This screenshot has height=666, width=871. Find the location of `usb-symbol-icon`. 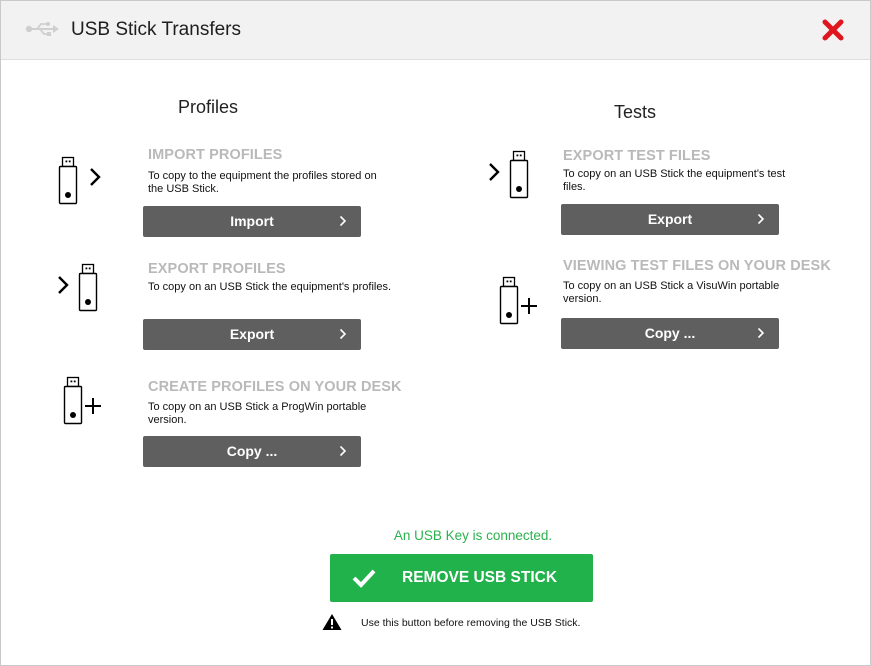

usb-symbol-icon is located at coordinates (42, 29).